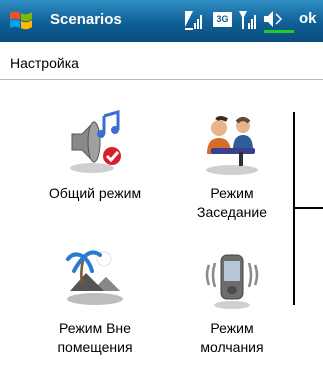  What do you see at coordinates (308, 18) in the screenshot?
I see `ok-button: ok` at bounding box center [308, 18].